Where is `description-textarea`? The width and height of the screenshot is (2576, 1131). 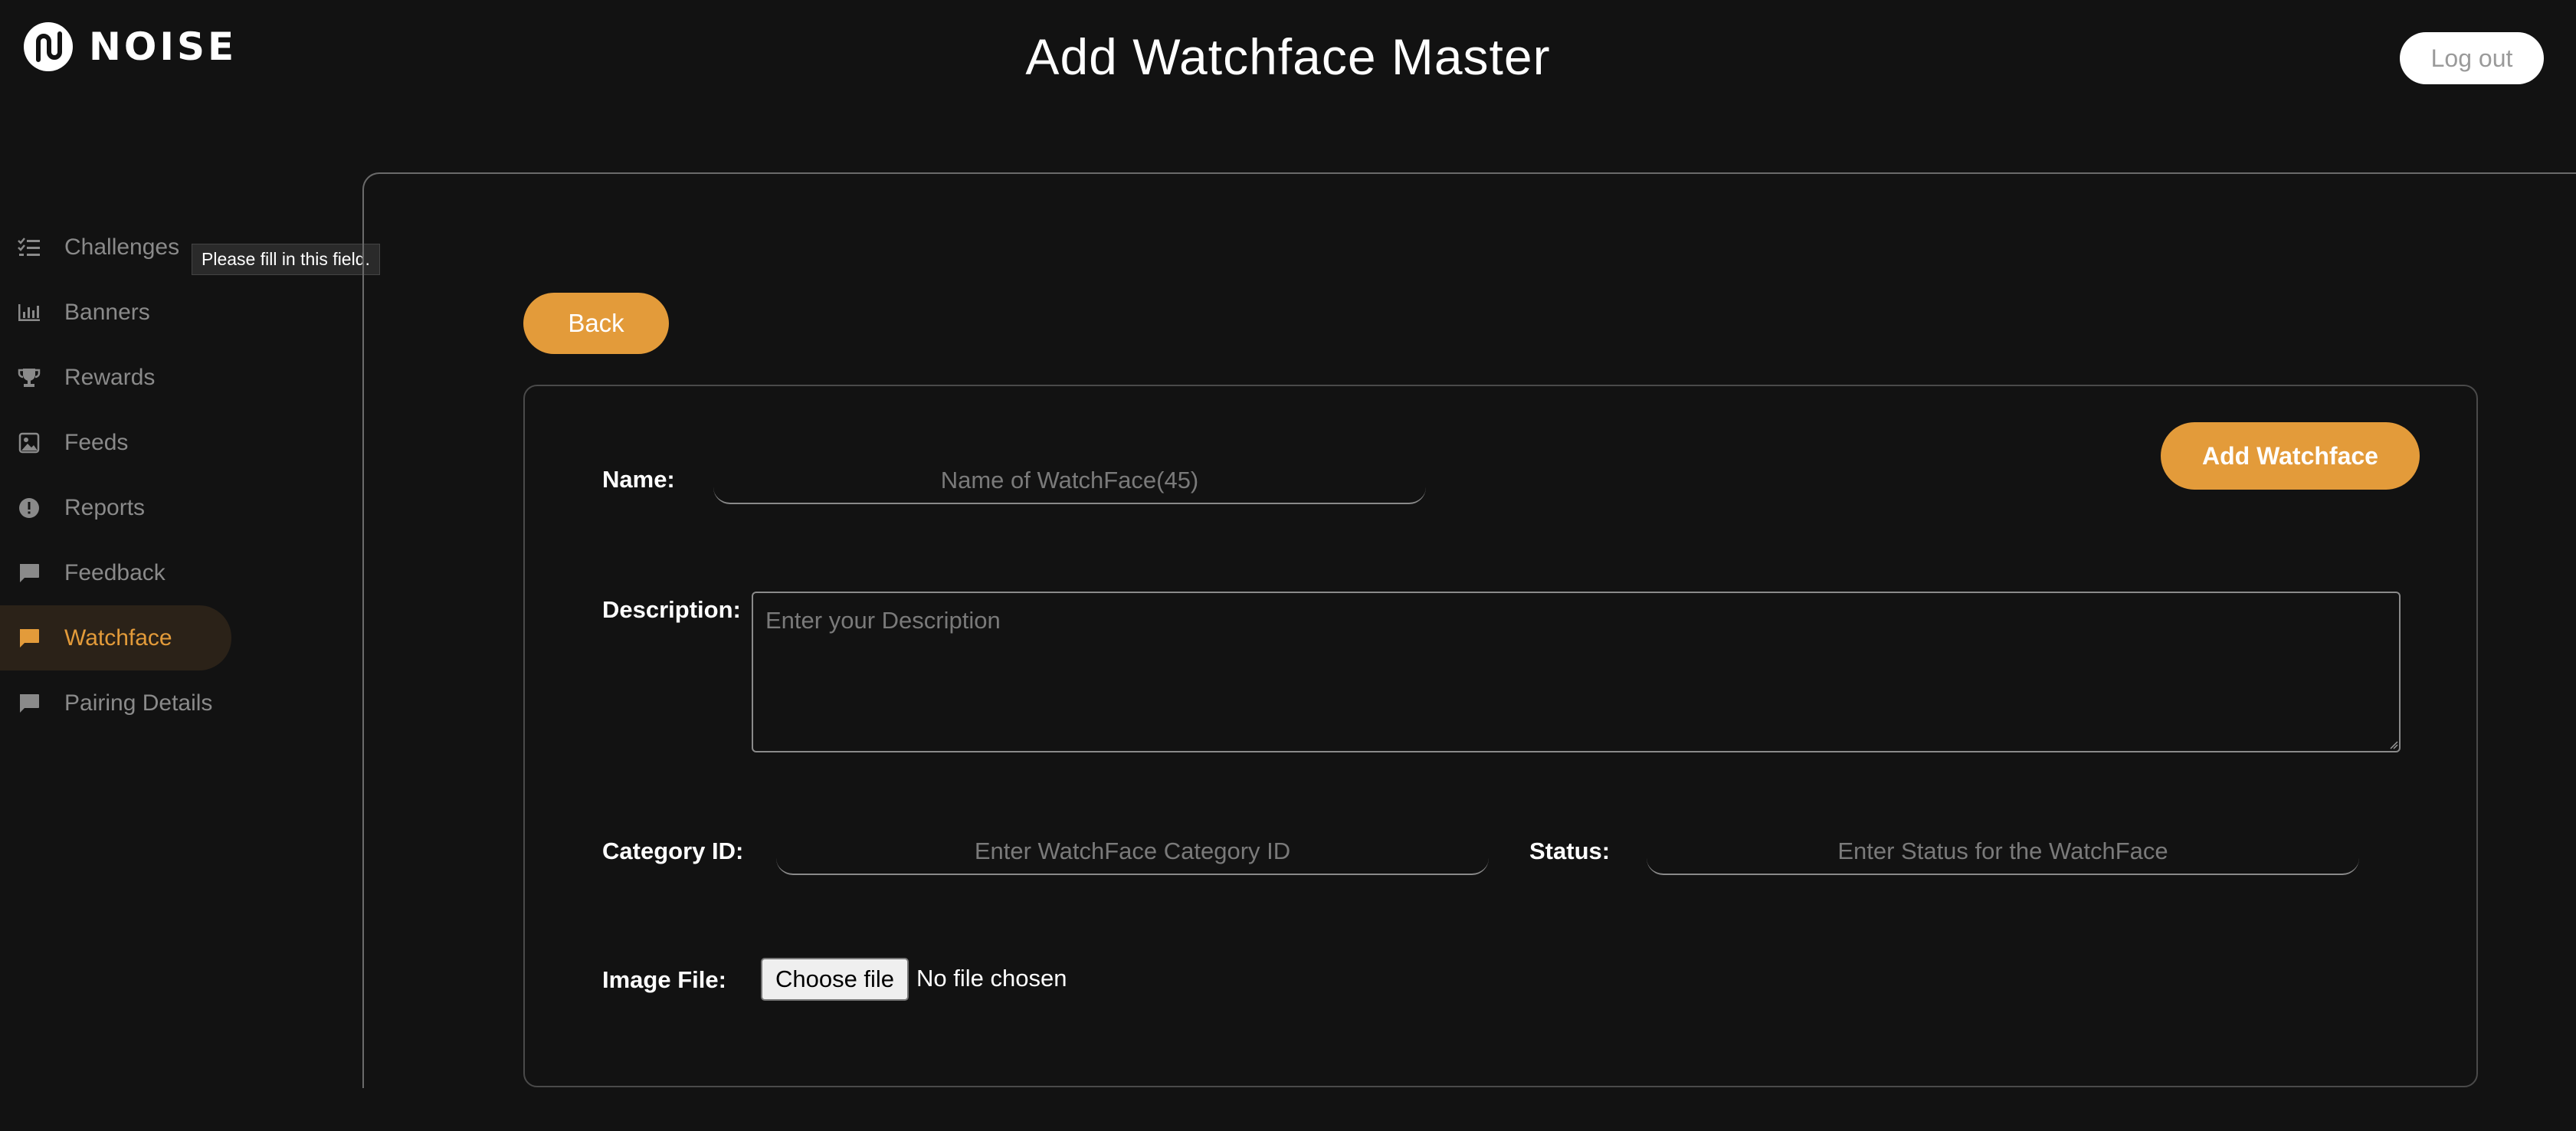
description-textarea is located at coordinates (1576, 672).